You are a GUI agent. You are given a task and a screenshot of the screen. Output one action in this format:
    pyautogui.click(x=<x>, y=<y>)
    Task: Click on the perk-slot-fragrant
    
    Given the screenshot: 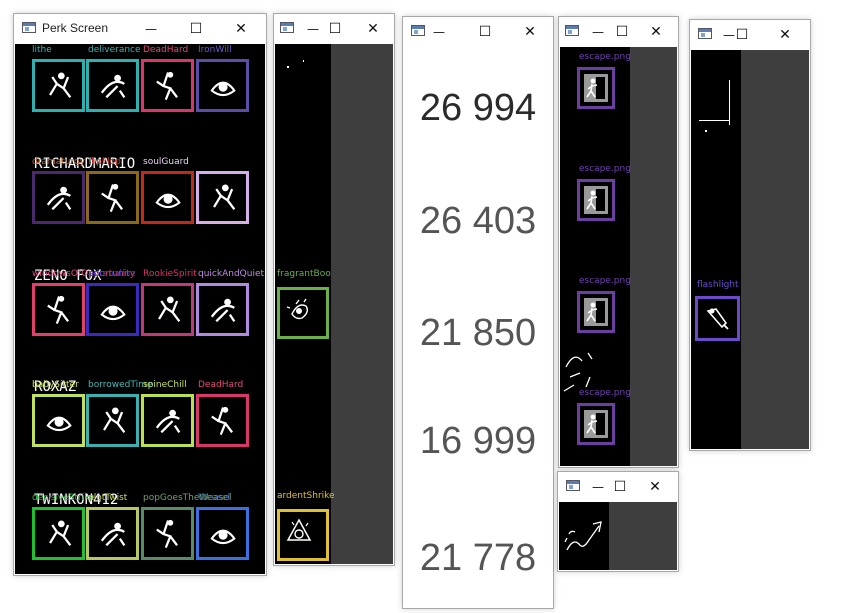 What is the action you would take?
    pyautogui.click(x=303, y=313)
    